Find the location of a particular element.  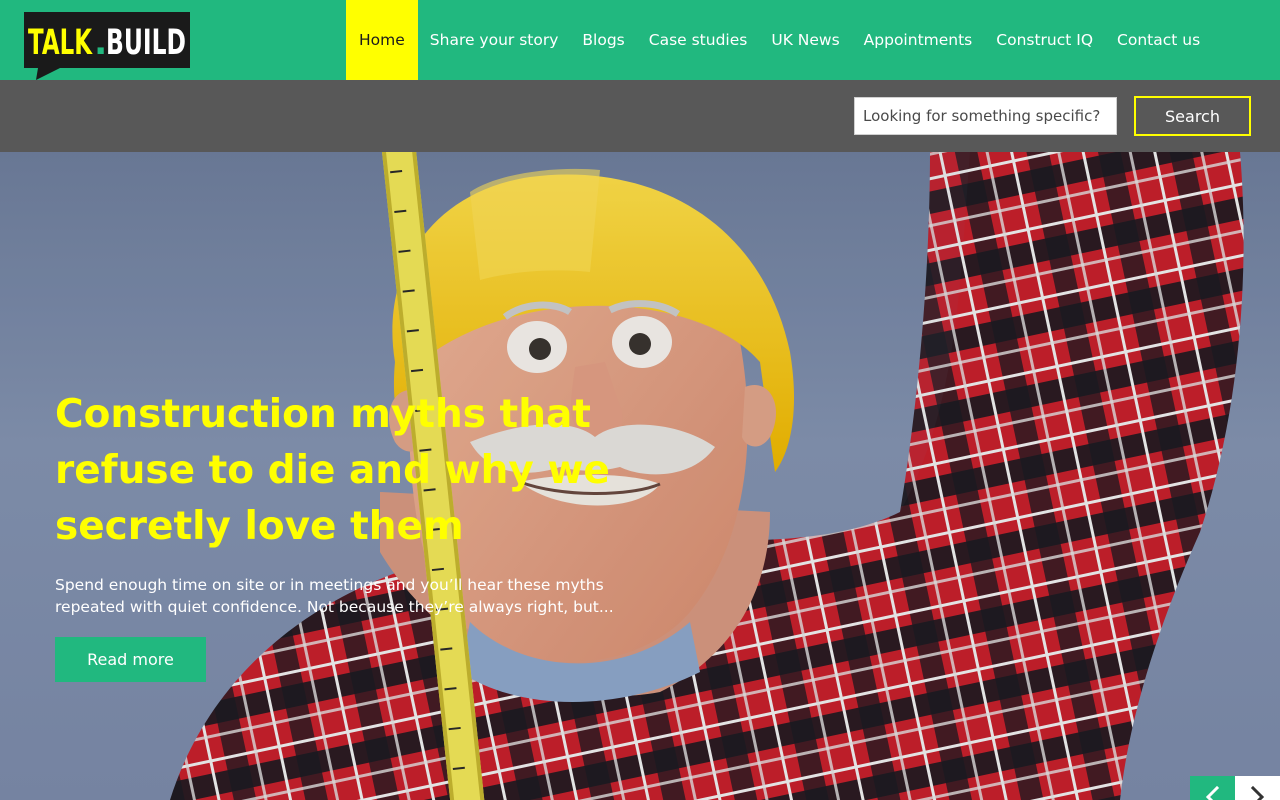

talkbuild-logo: TALK . BUILD is located at coordinates (107, 46).